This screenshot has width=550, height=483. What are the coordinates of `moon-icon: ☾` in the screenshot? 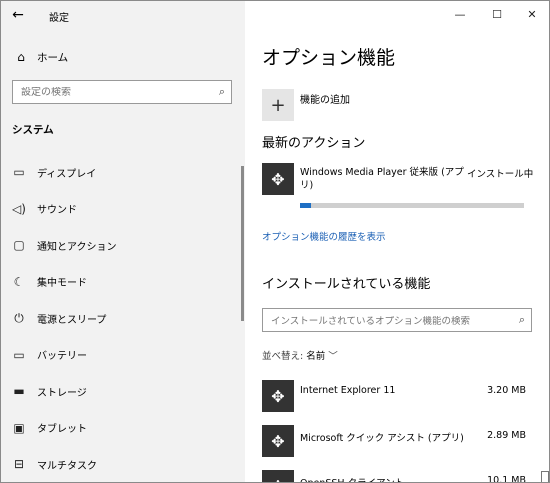 It's located at (19, 281).